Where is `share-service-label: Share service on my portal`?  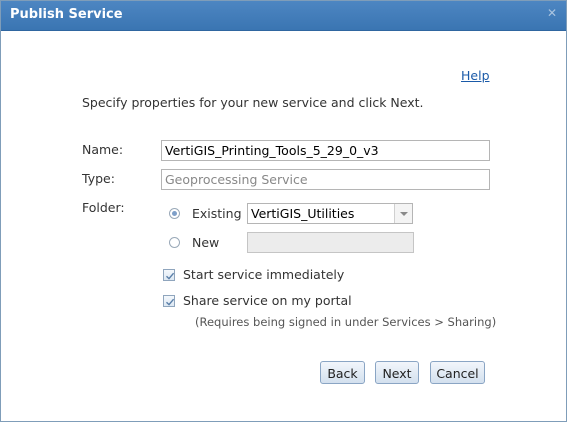
share-service-label: Share service on my portal is located at coordinates (267, 300).